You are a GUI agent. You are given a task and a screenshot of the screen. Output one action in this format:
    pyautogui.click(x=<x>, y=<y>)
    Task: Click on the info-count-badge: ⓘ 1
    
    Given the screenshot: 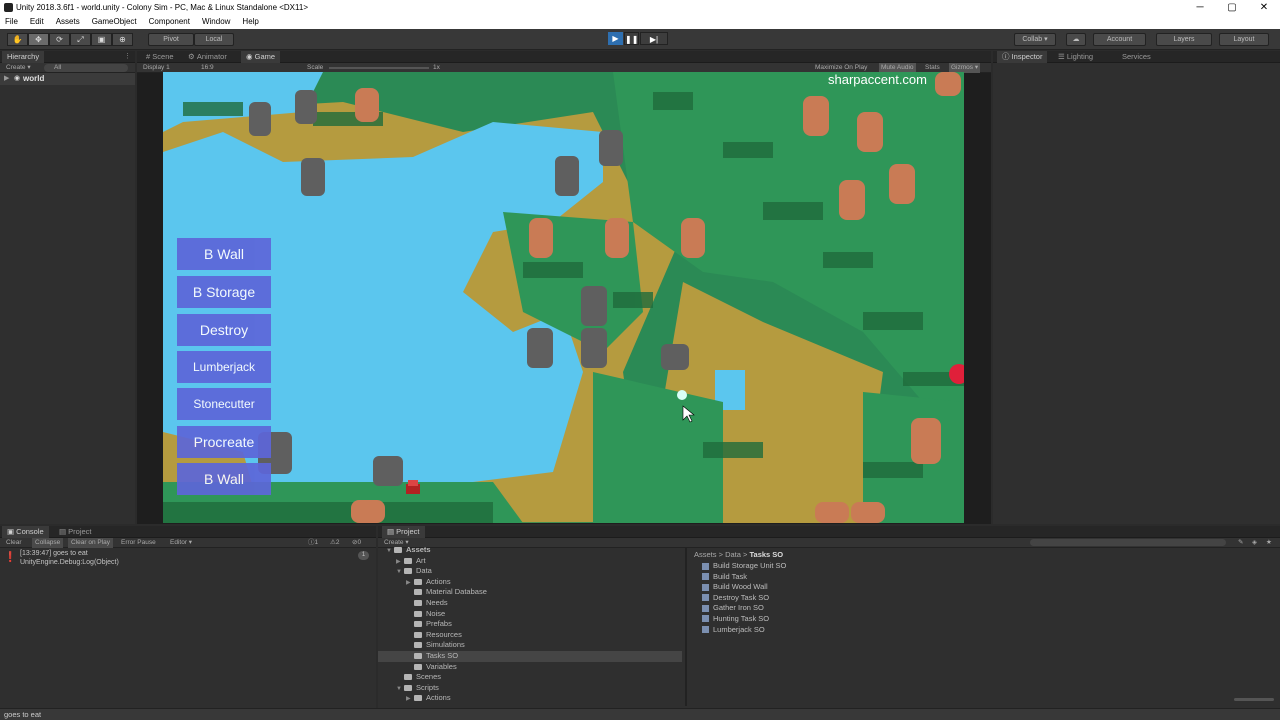 What is the action you would take?
    pyautogui.click(x=313, y=543)
    